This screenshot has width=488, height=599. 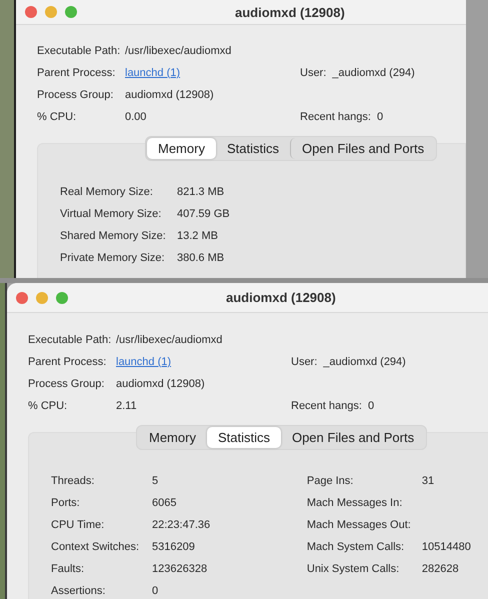 What do you see at coordinates (73, 481) in the screenshot?
I see `stat-label: Threads:` at bounding box center [73, 481].